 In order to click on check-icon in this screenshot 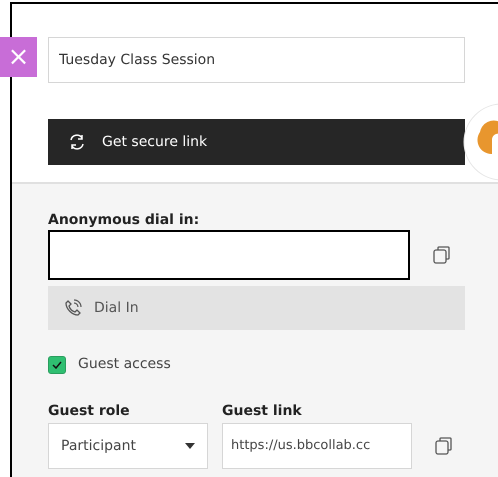, I will do `click(57, 364)`.